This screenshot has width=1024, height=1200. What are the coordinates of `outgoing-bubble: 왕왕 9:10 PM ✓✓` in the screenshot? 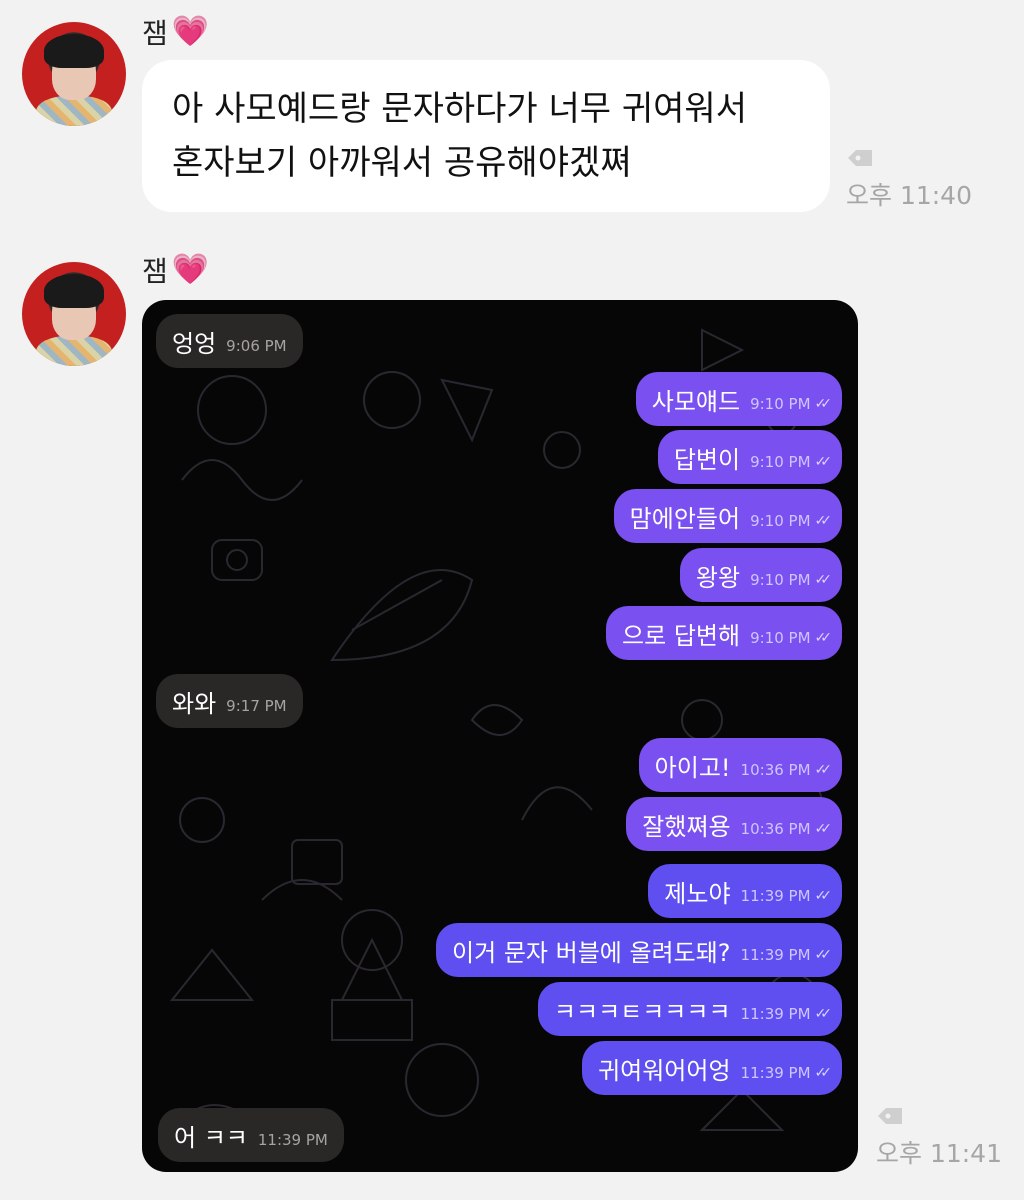 It's located at (760, 575).